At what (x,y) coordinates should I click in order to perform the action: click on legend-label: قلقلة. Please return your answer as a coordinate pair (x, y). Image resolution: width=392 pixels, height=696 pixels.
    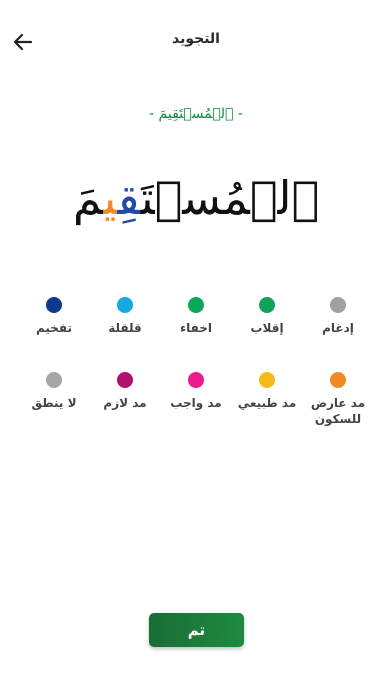
    Looking at the image, I should click on (125, 328).